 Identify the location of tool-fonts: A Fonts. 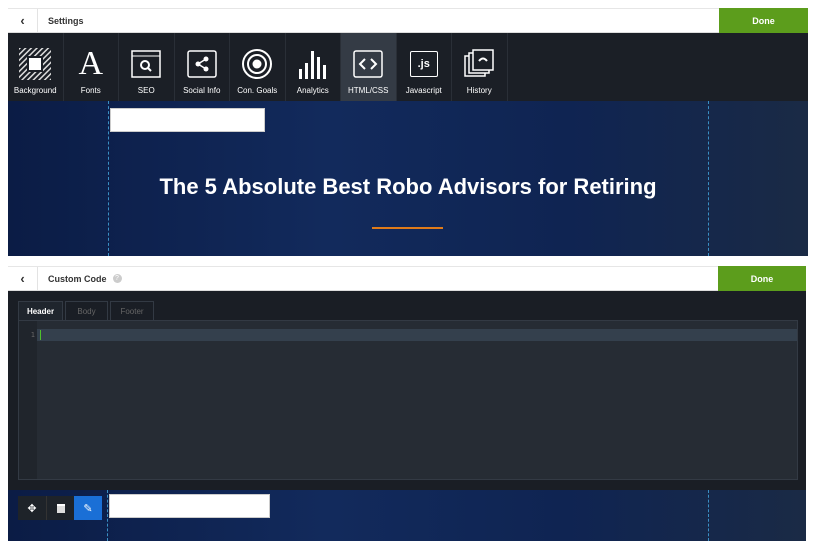
(91, 67).